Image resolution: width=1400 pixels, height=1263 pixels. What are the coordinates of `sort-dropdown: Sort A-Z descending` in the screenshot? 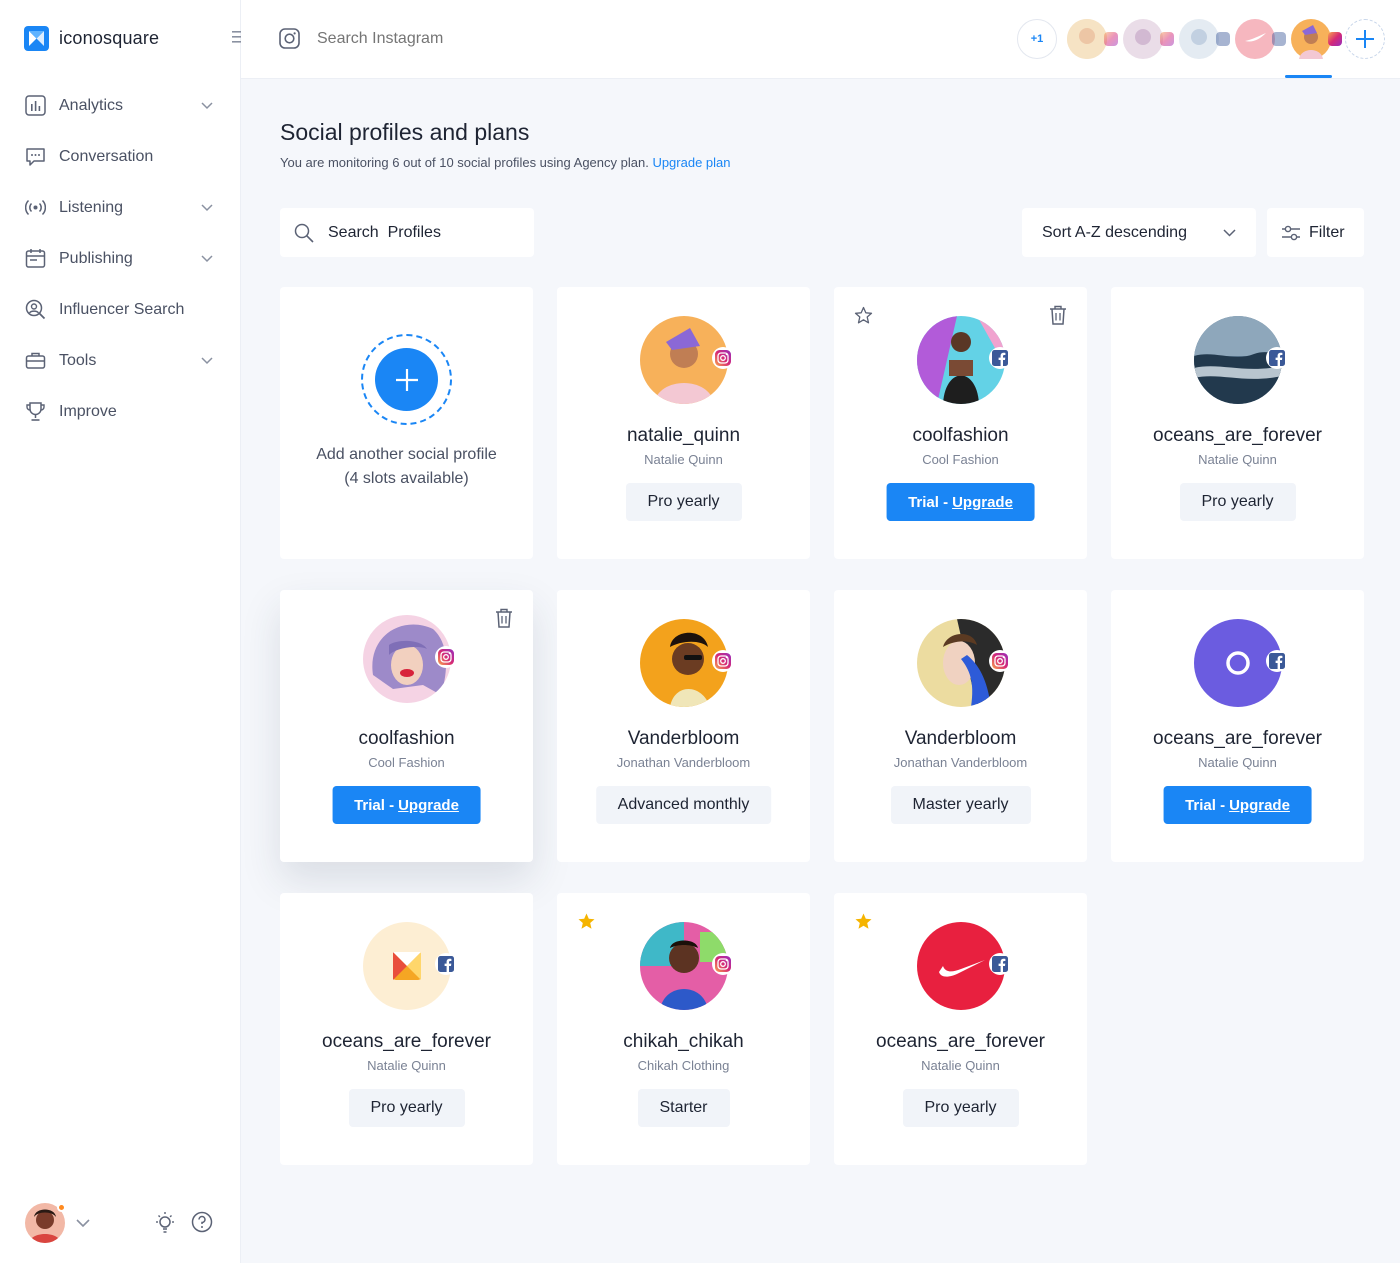 It's located at (1139, 232).